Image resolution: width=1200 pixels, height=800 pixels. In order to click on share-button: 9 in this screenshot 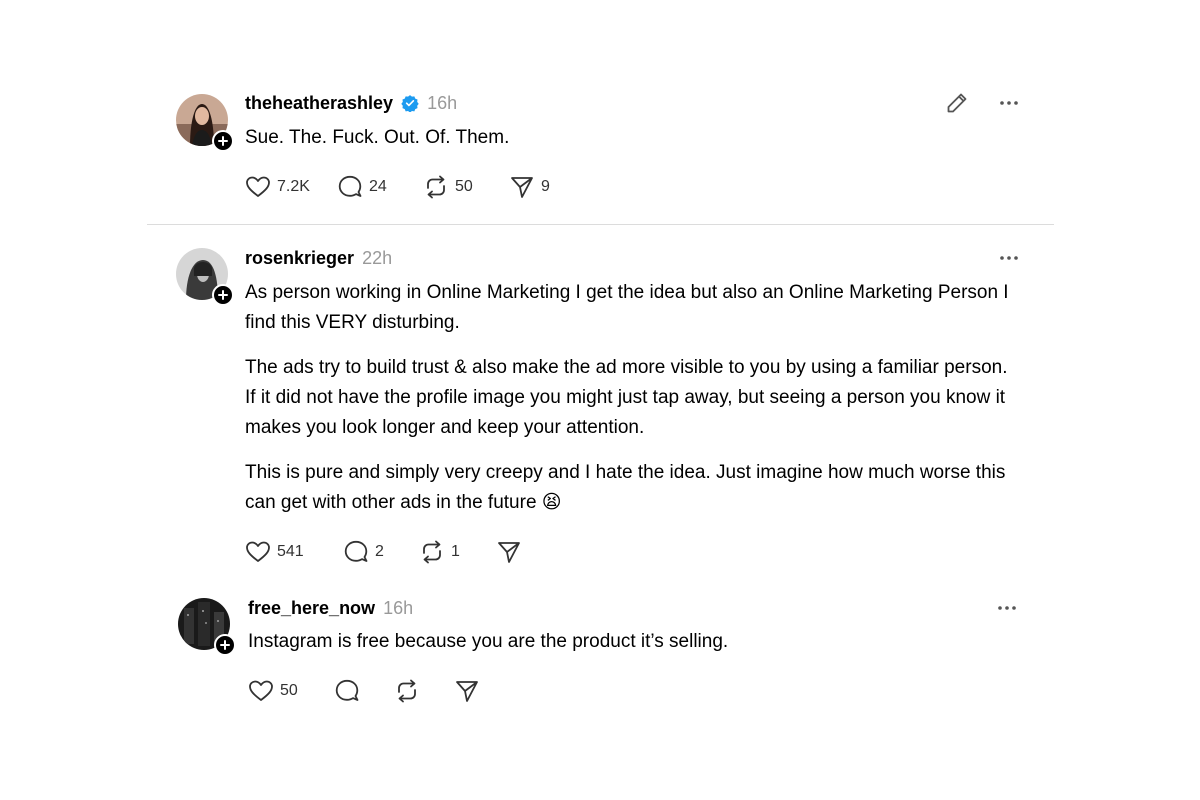, I will do `click(529, 187)`.